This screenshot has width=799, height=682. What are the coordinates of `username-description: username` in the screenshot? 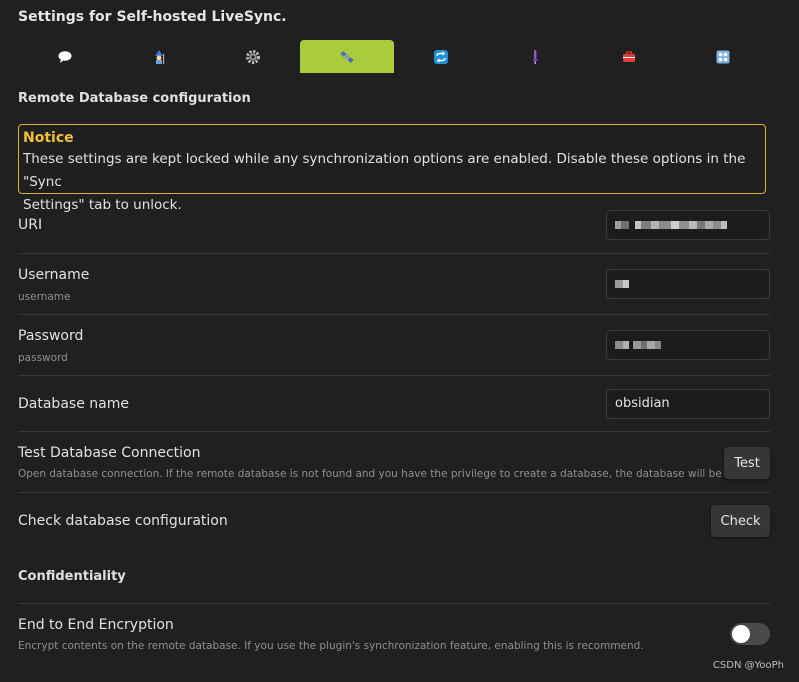 It's located at (44, 297).